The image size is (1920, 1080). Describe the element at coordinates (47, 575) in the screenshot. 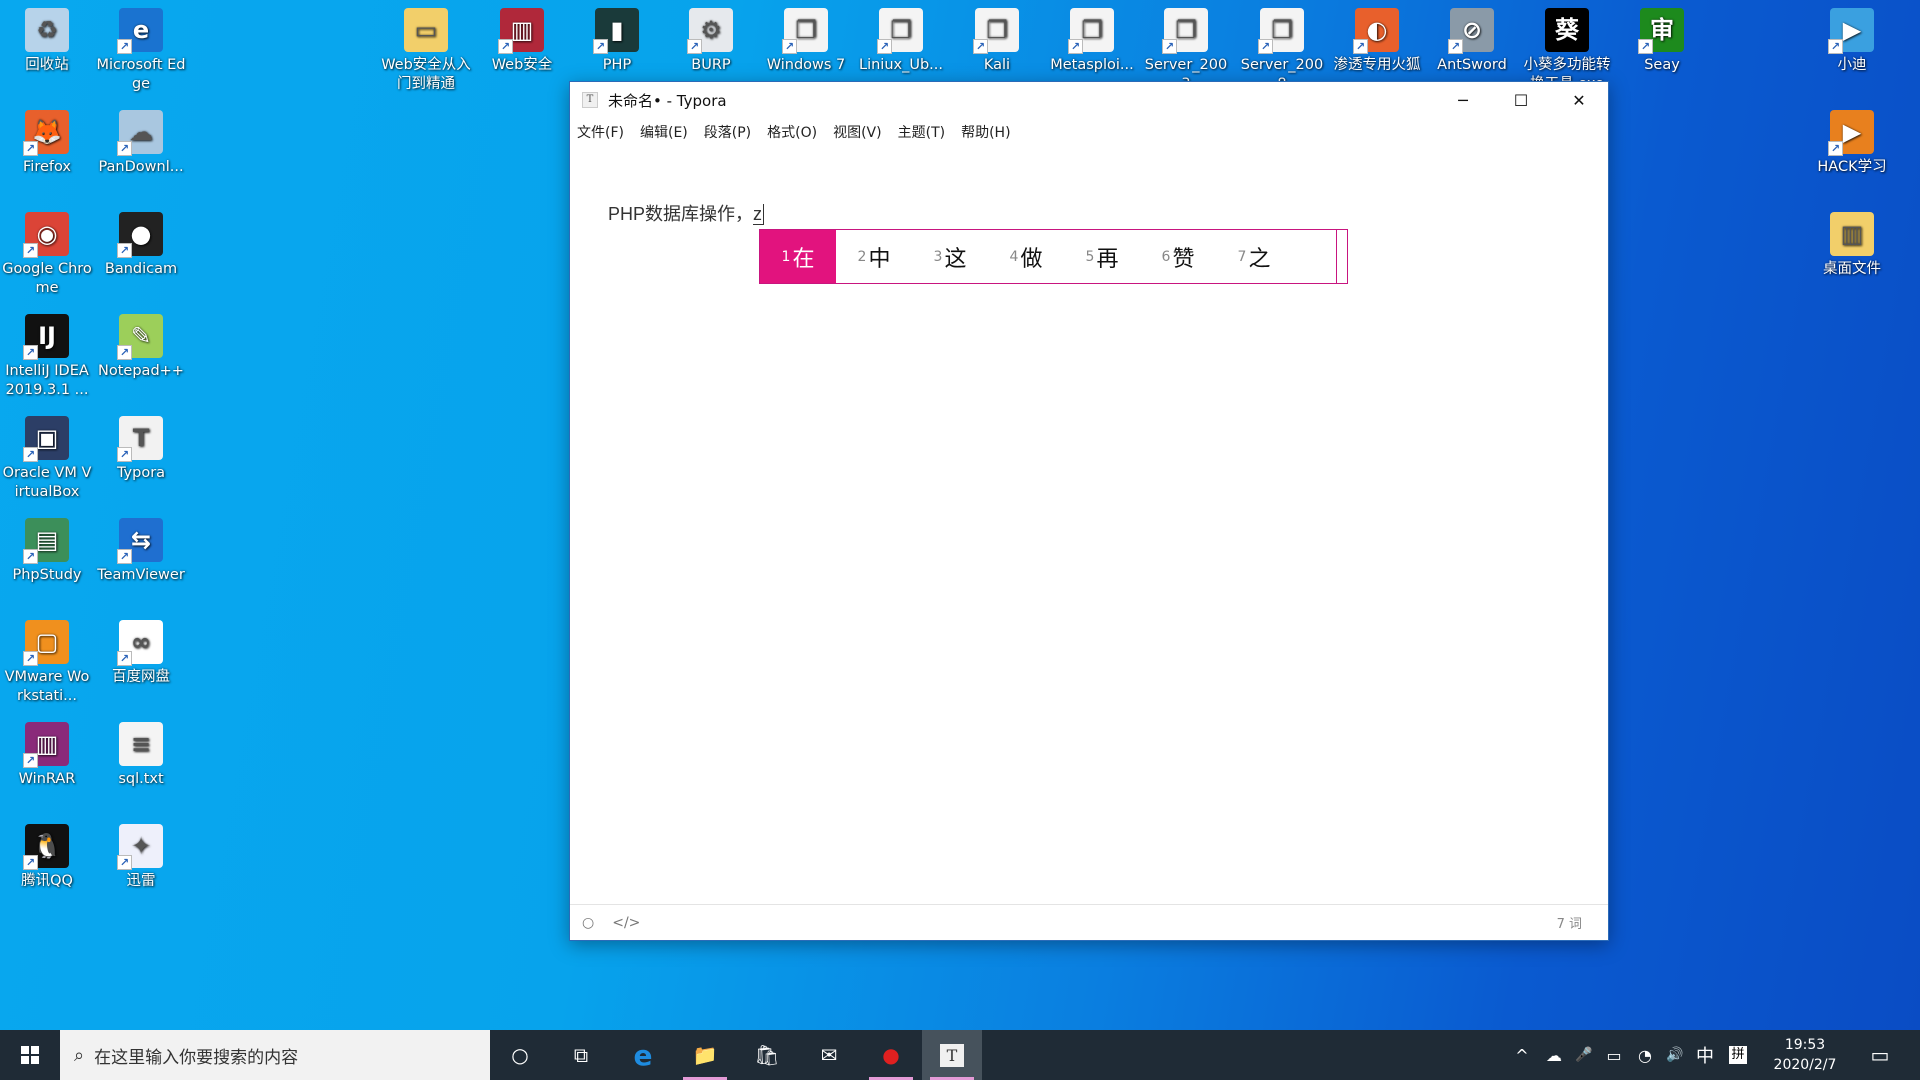

I see `desktop-icon-label: PhpStudy` at that location.